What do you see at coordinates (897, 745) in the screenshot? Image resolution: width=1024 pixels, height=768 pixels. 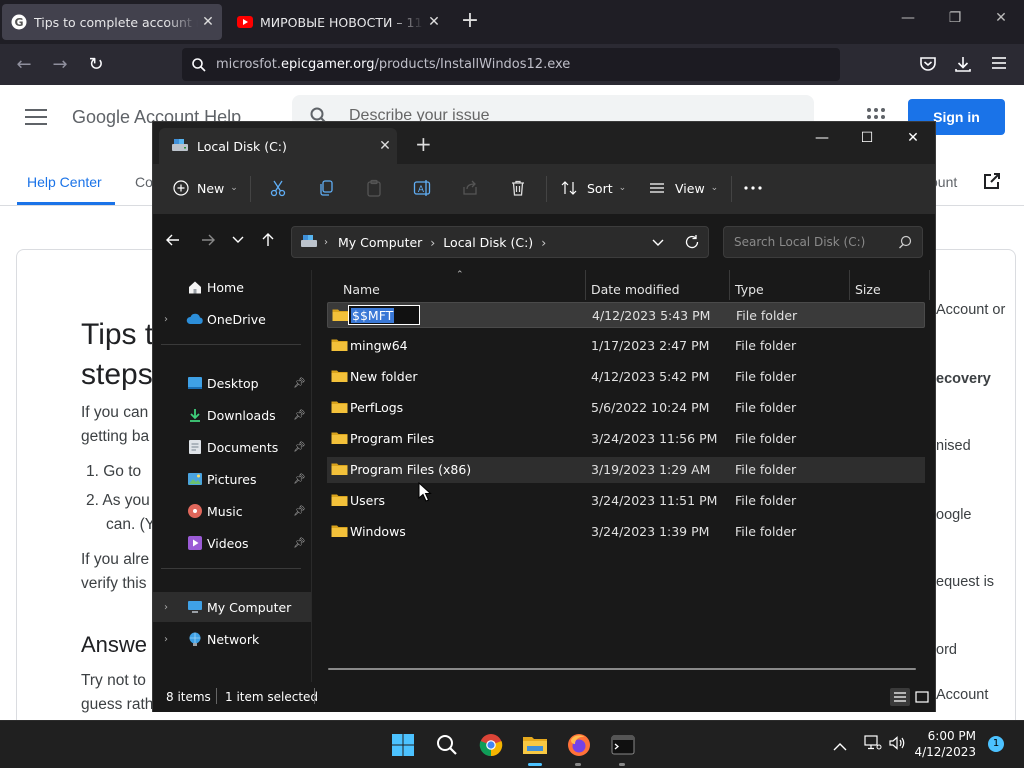 I see `volume-icon` at bounding box center [897, 745].